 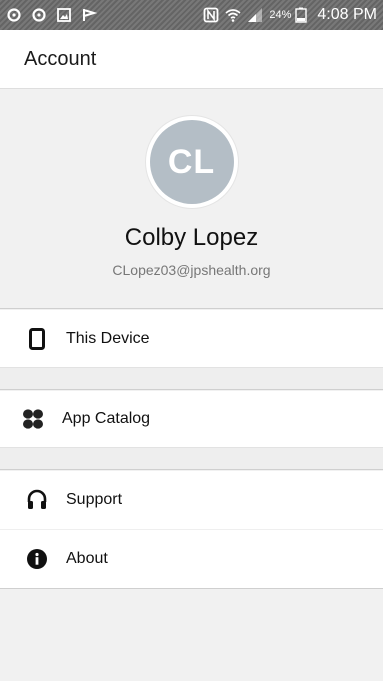 I want to click on status-bar: 24% 4:08 PM, so click(x=191, y=15).